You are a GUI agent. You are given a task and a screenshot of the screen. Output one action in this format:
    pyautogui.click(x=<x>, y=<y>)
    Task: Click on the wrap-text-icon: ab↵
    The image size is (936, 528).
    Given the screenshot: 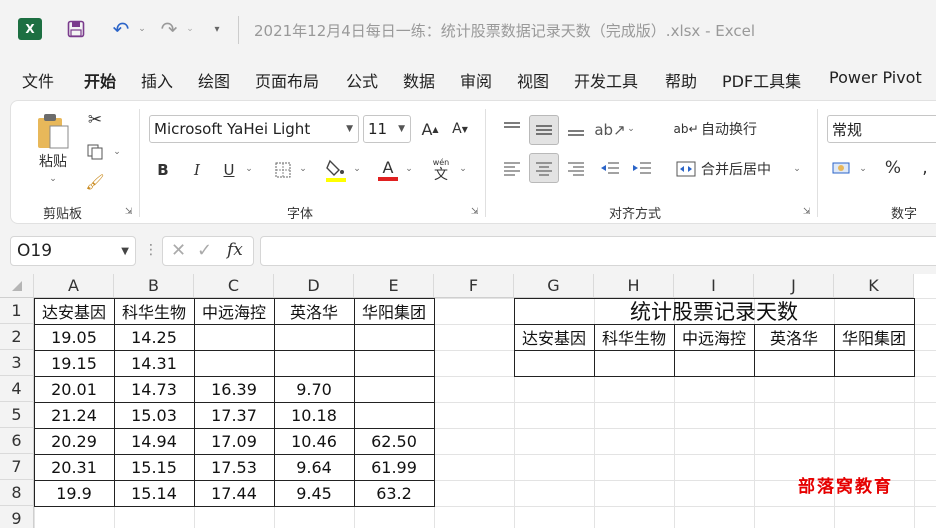 What is the action you would take?
    pyautogui.click(x=685, y=129)
    